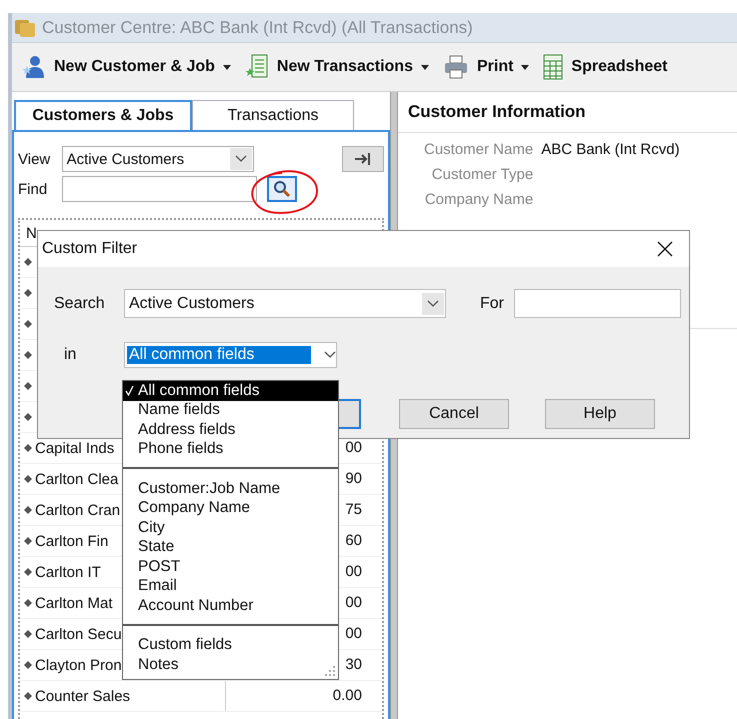 Image resolution: width=737 pixels, height=719 pixels. What do you see at coordinates (103, 115) in the screenshot?
I see `tab: Customers & Jobs` at bounding box center [103, 115].